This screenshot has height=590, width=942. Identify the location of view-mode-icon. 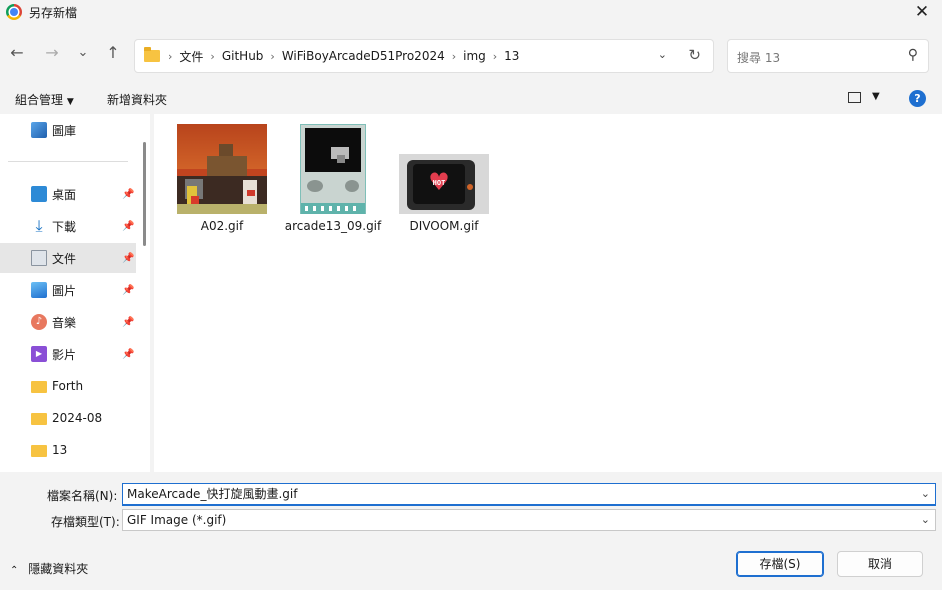
(854, 97).